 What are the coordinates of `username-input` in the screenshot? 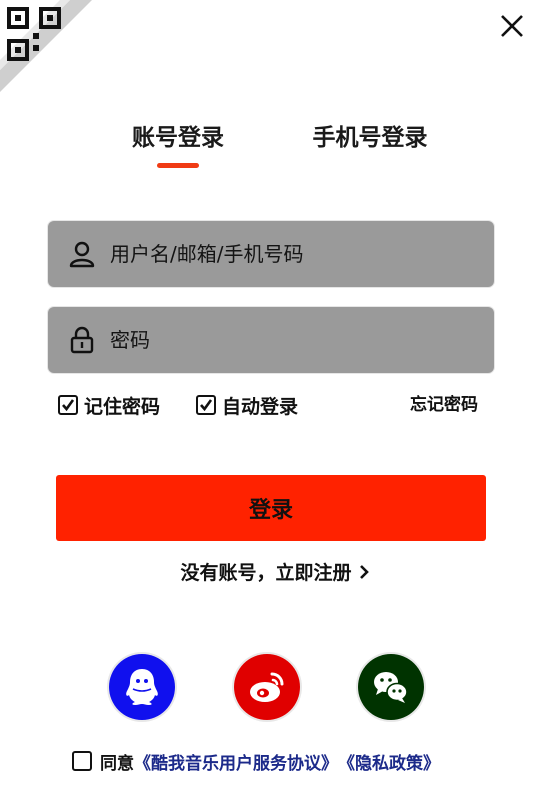 It's located at (295, 254).